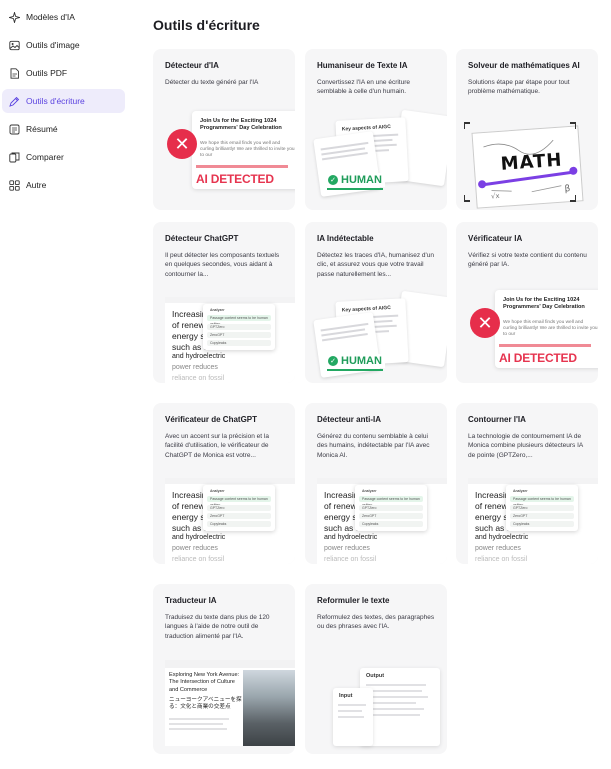 The width and height of the screenshot is (611, 769). What do you see at coordinates (47, 73) in the screenshot?
I see `sidebar-item-label: Outils PDF` at bounding box center [47, 73].